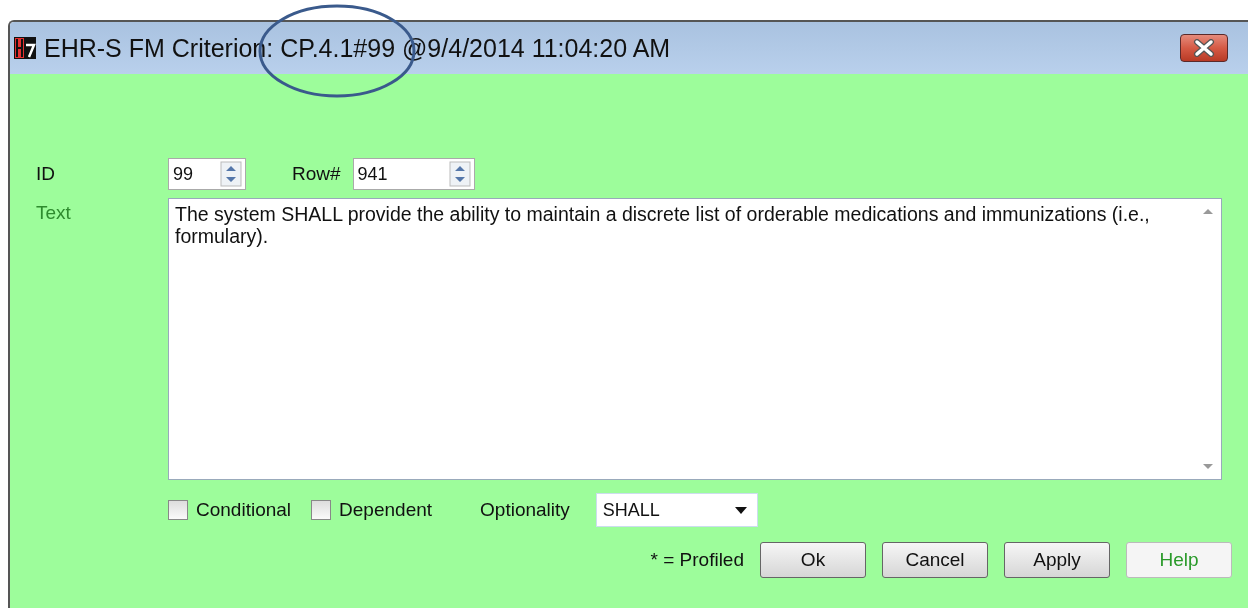 This screenshot has height=608, width=1248. I want to click on optionality-label: Optionality, so click(525, 510).